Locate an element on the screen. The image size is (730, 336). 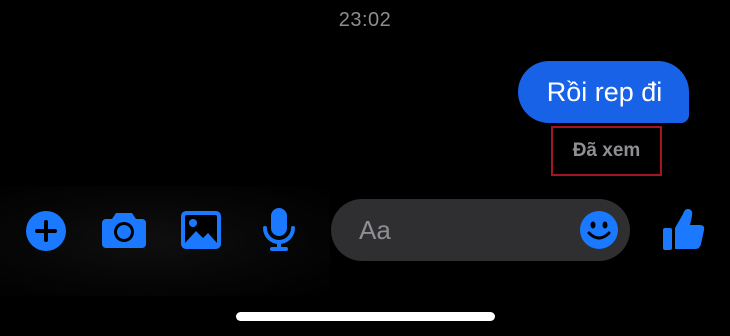
message-input is located at coordinates (464, 230).